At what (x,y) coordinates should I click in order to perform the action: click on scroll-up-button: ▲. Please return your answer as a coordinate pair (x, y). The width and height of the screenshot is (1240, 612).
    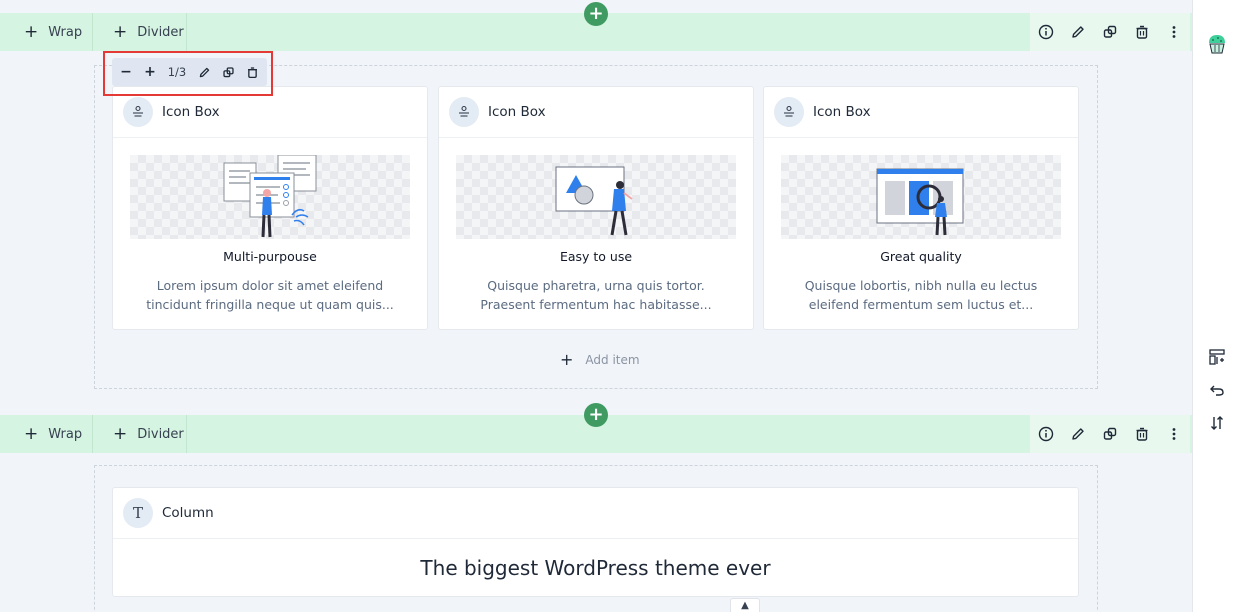
    Looking at the image, I should click on (745, 605).